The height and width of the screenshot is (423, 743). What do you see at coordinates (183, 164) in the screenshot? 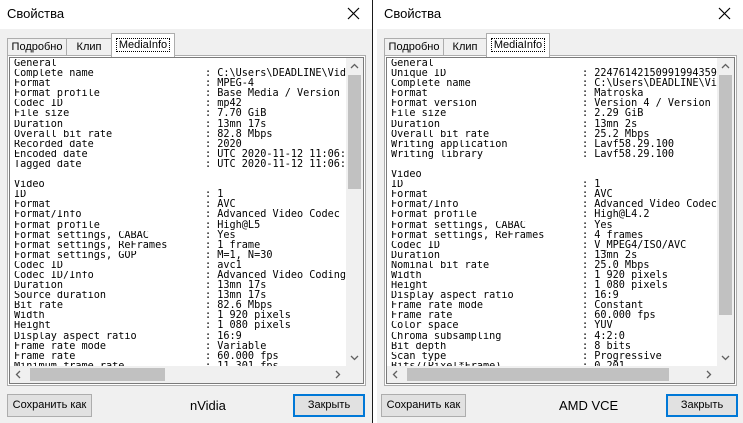
I see `info-line: Tagged date: UTC 2020-11-12 11:06:3` at bounding box center [183, 164].